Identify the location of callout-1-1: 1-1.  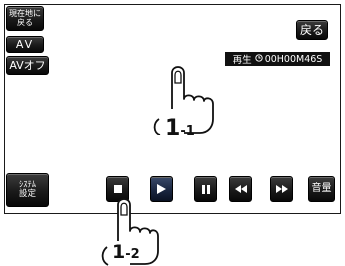
(180, 128).